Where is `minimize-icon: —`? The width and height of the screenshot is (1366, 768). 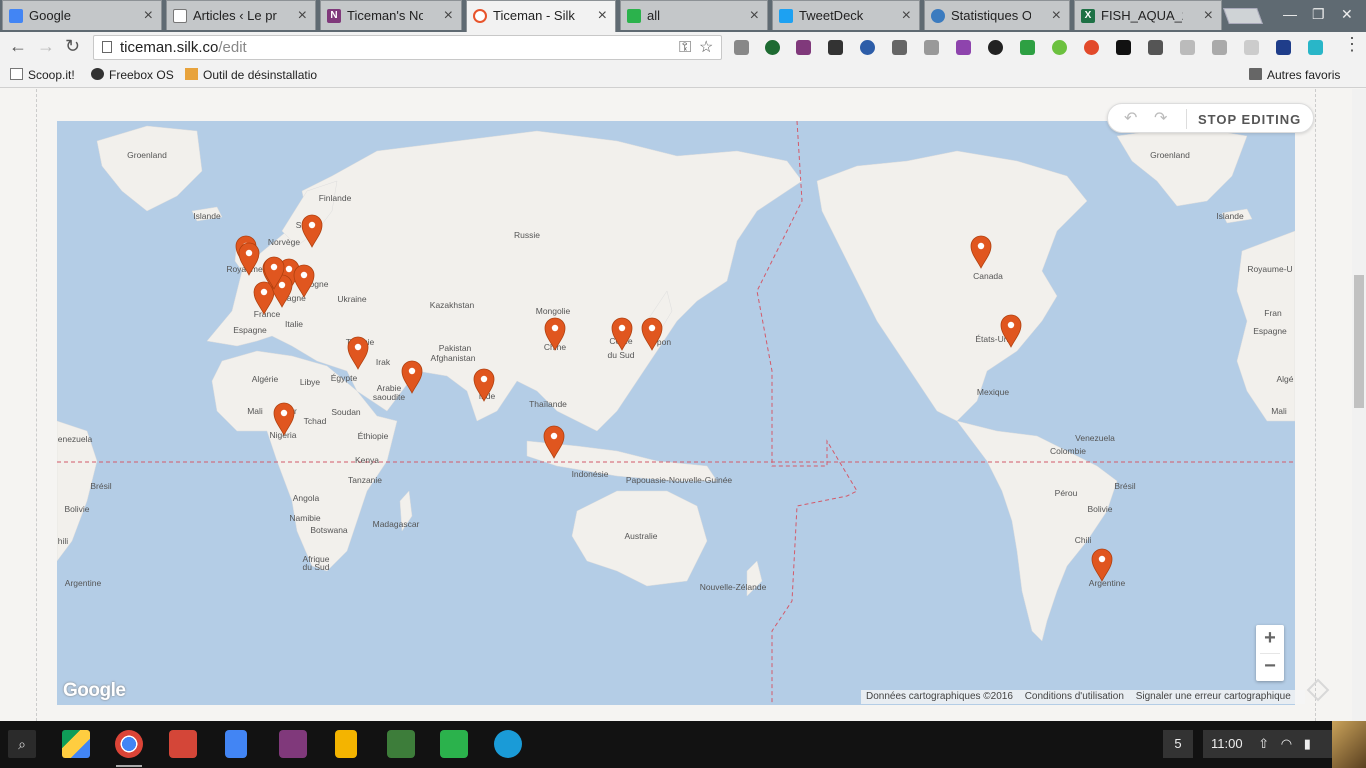
minimize-icon: — is located at coordinates (1290, 14).